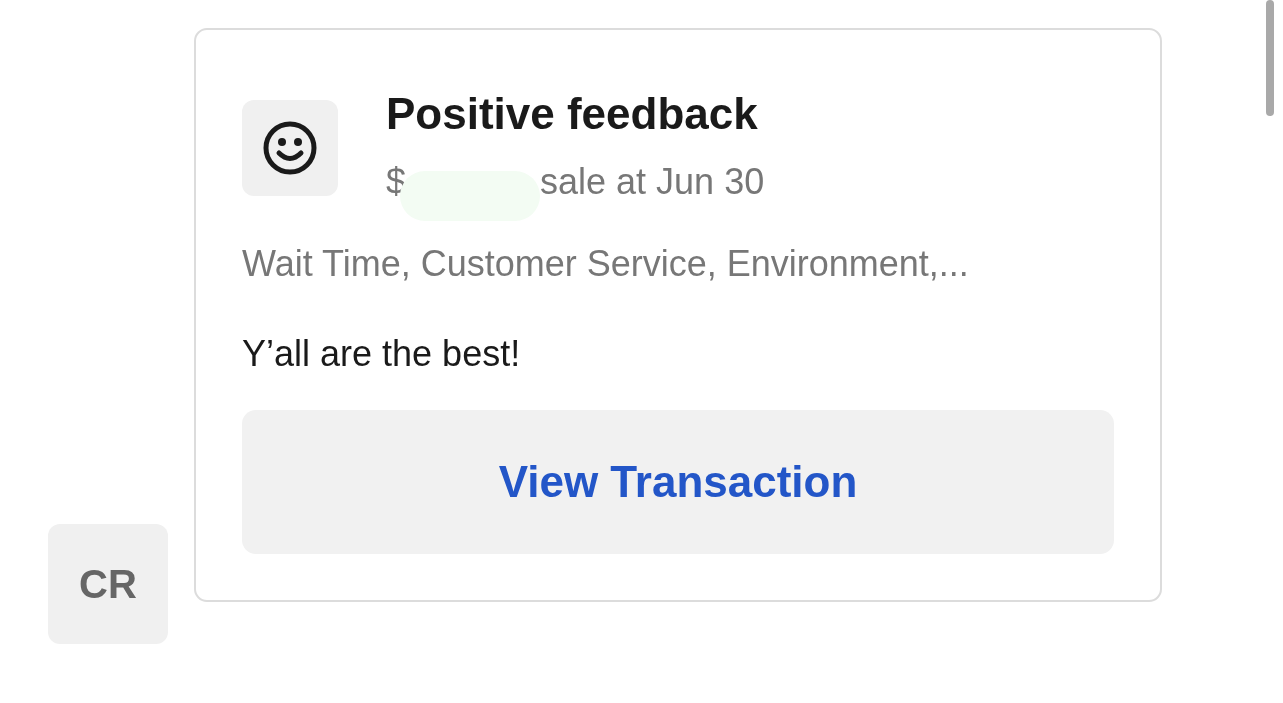 This screenshot has height=703, width=1283. Describe the element at coordinates (290, 148) in the screenshot. I see `smiley-icon` at that location.